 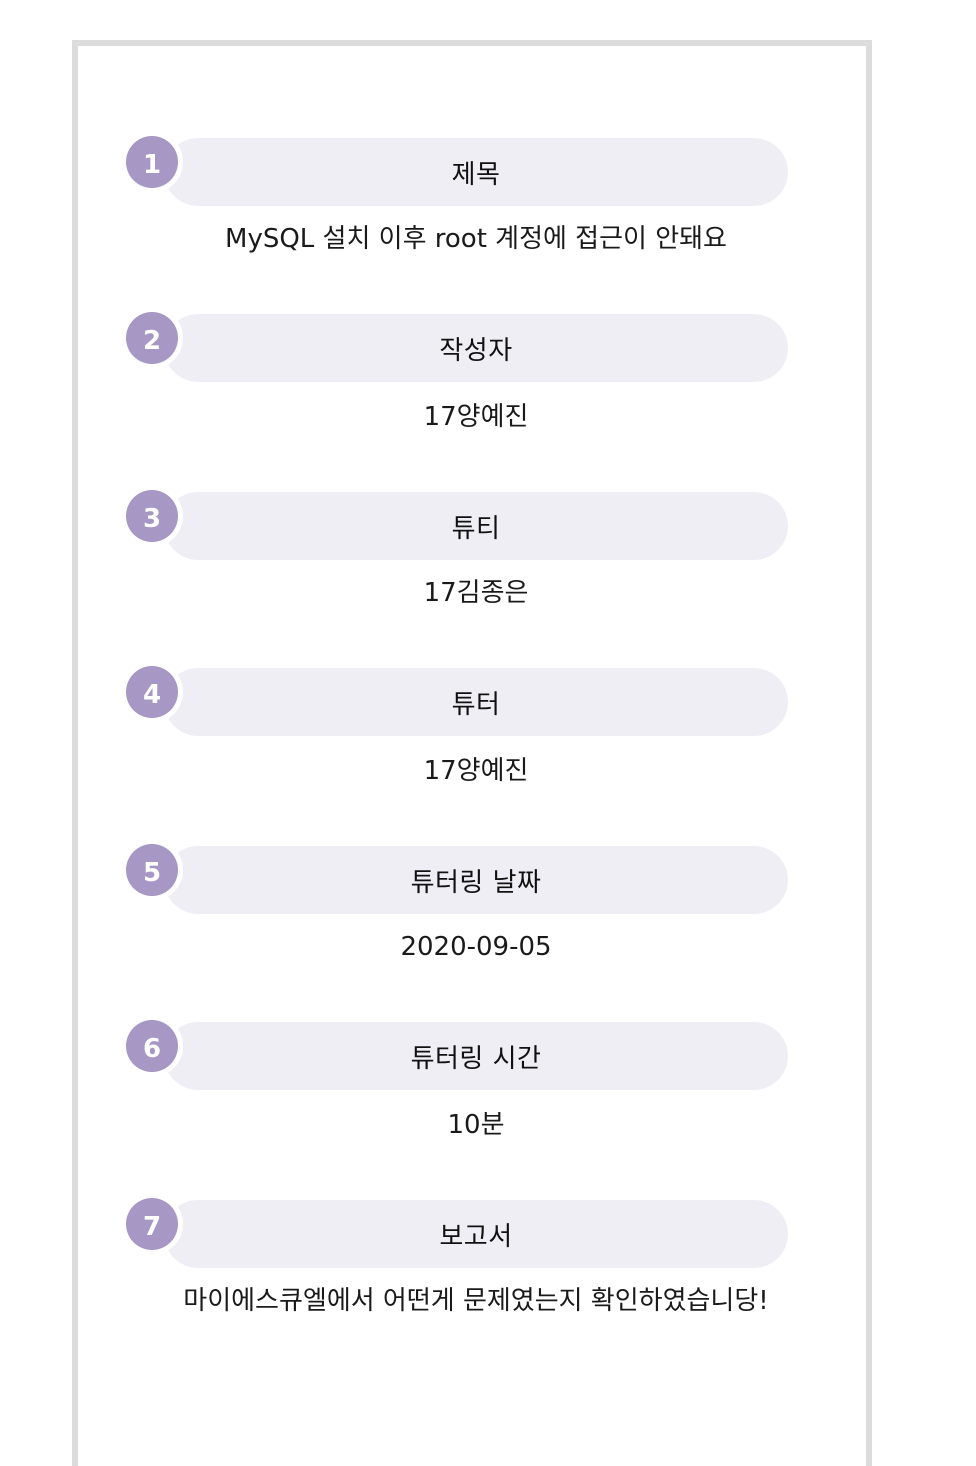 What do you see at coordinates (152, 516) in the screenshot?
I see `number-badge: 3` at bounding box center [152, 516].